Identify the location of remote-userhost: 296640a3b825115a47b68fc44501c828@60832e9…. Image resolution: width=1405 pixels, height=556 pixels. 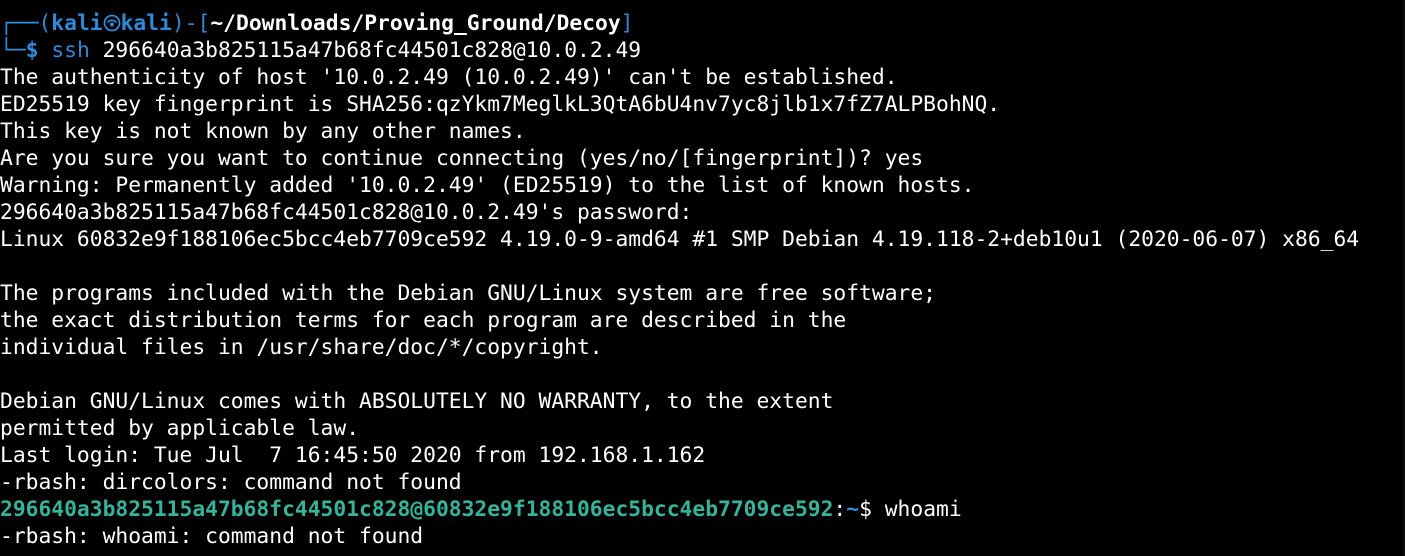
(417, 509).